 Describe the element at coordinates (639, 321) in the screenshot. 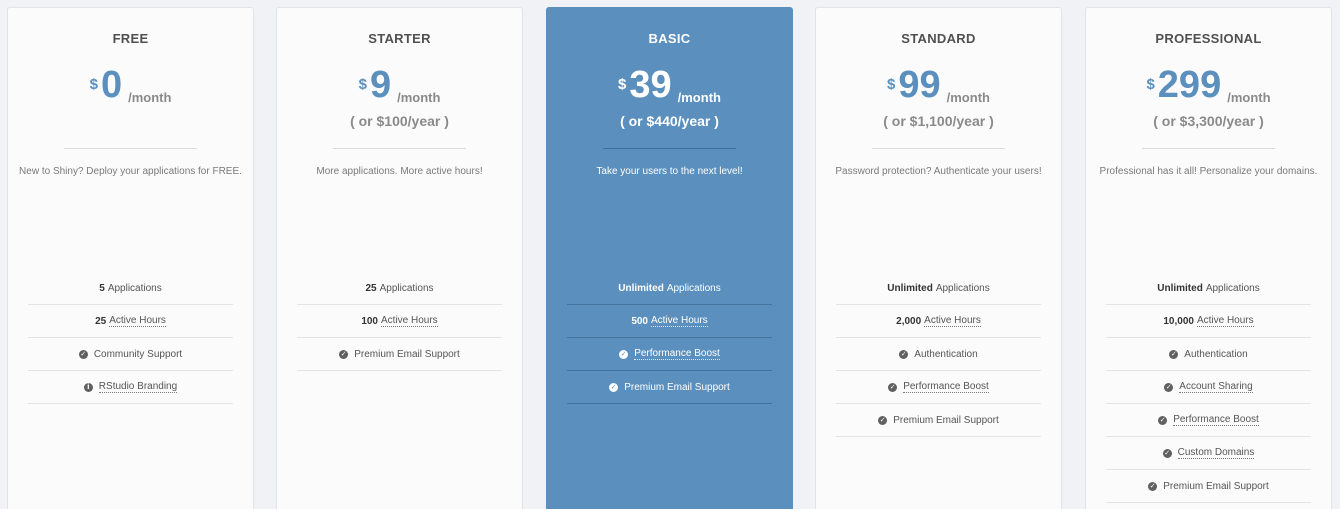

I see `feature-value: 500` at that location.